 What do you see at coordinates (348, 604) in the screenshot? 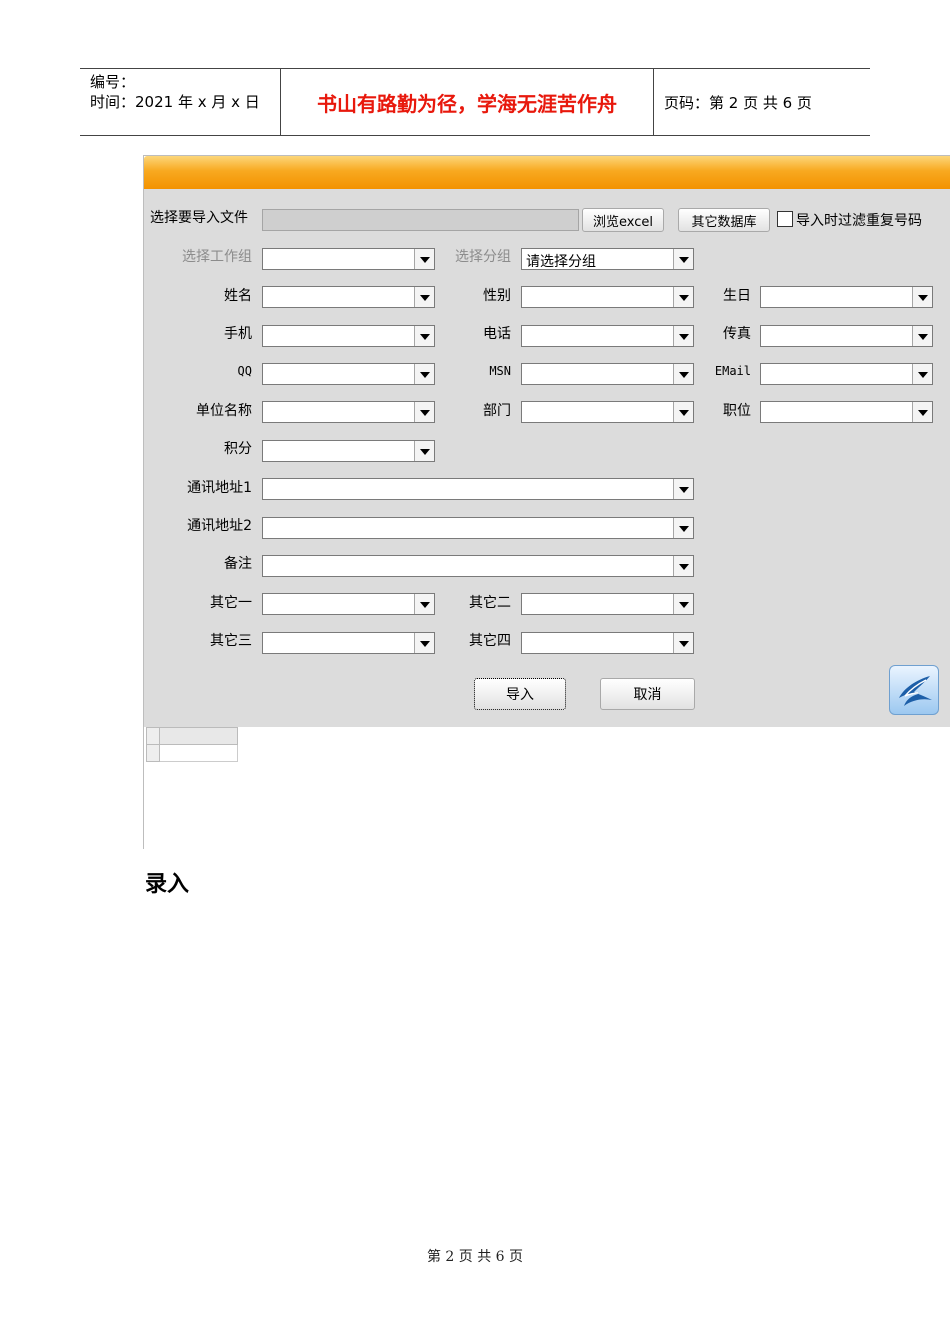
I see `other1-select` at bounding box center [348, 604].